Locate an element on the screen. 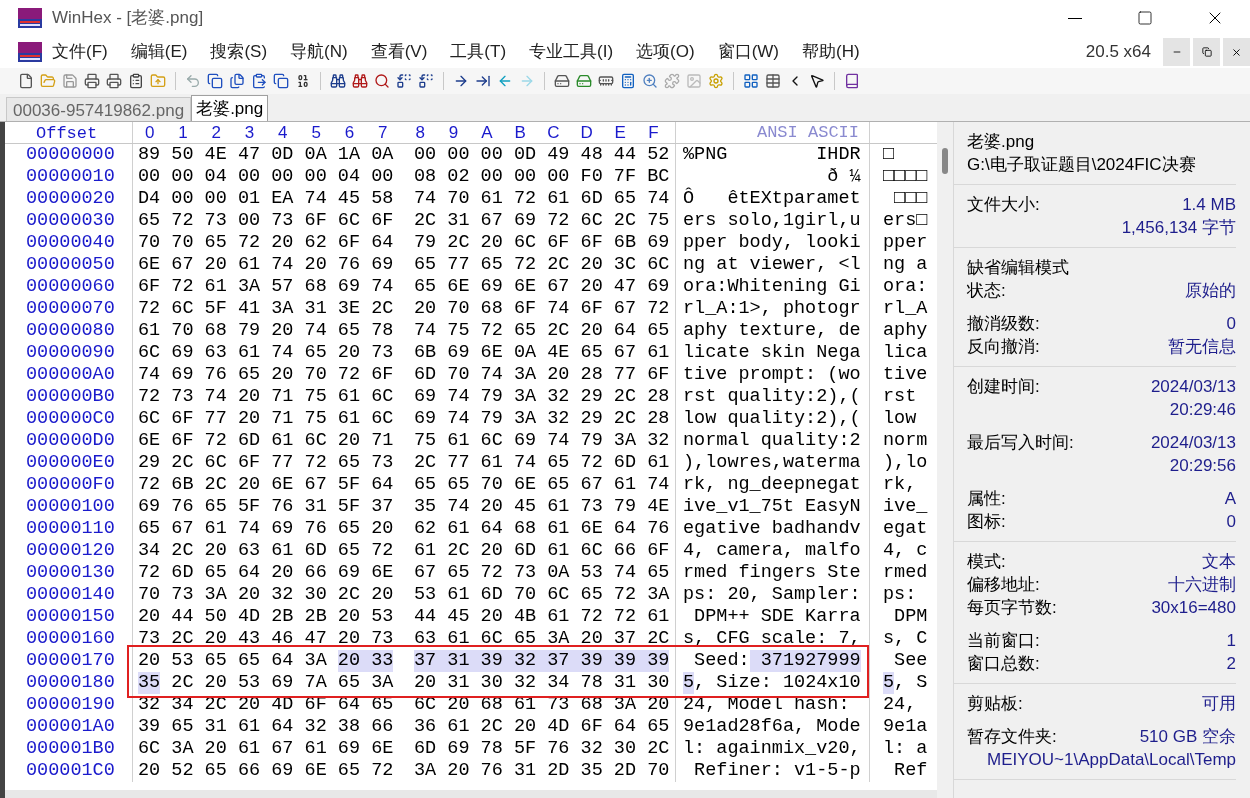  hex-bytes: 29 2C 6C 6F 77 72 65 73 is located at coordinates (266, 463).